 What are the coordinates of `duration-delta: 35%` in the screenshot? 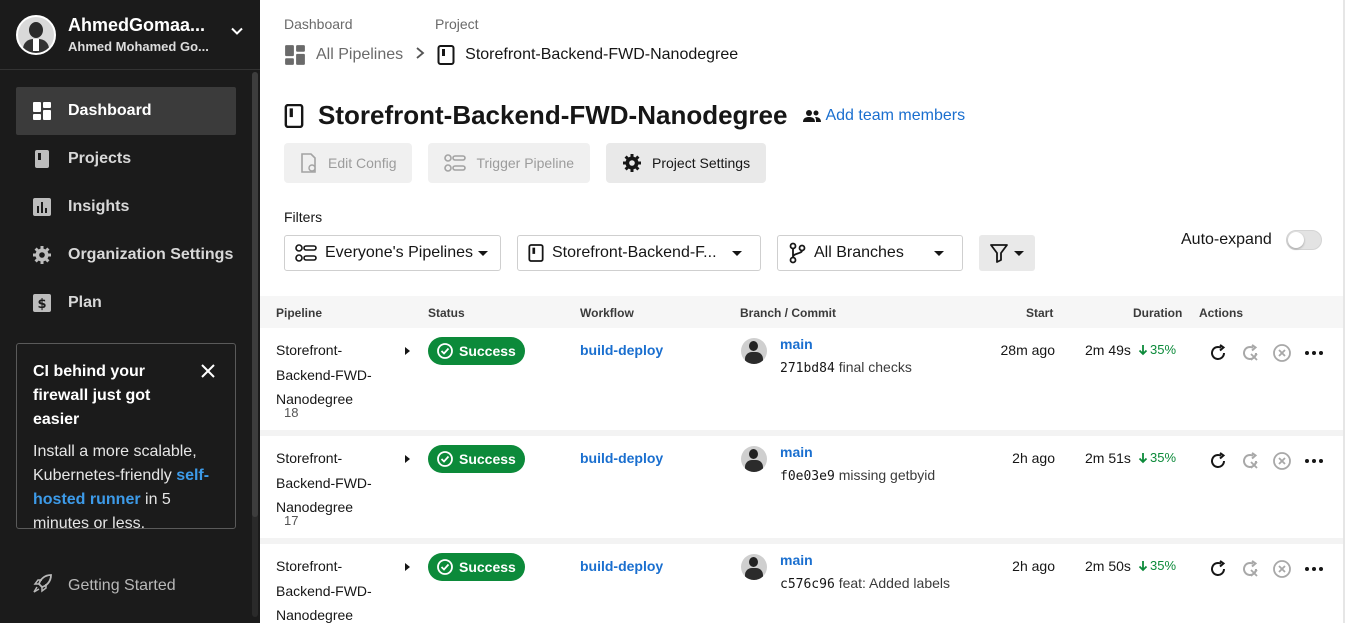 It's located at (1157, 349).